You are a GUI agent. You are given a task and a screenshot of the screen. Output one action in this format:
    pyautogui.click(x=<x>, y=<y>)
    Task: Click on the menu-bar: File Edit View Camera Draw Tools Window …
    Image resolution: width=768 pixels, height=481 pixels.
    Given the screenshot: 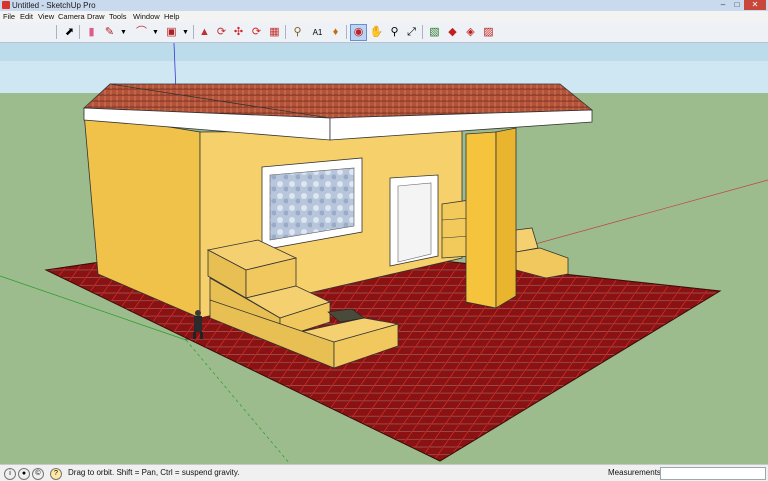 What is the action you would take?
    pyautogui.click(x=384, y=16)
    